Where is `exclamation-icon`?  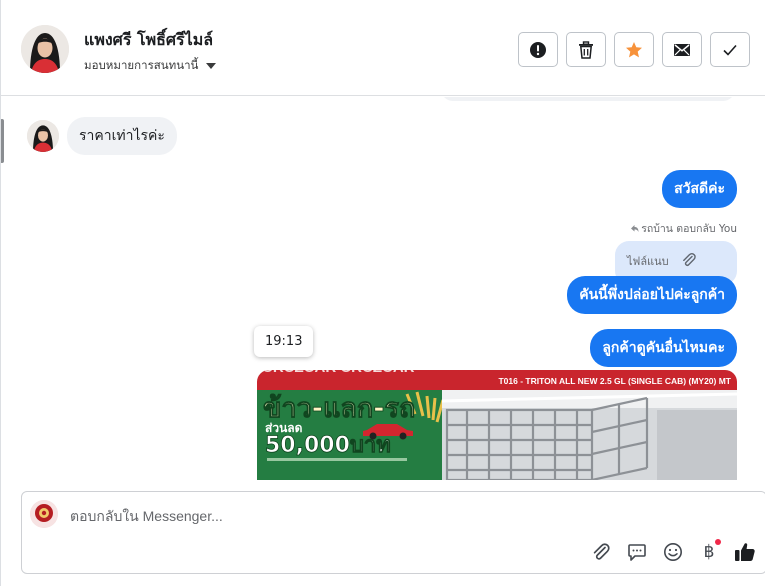 exclamation-icon is located at coordinates (538, 49).